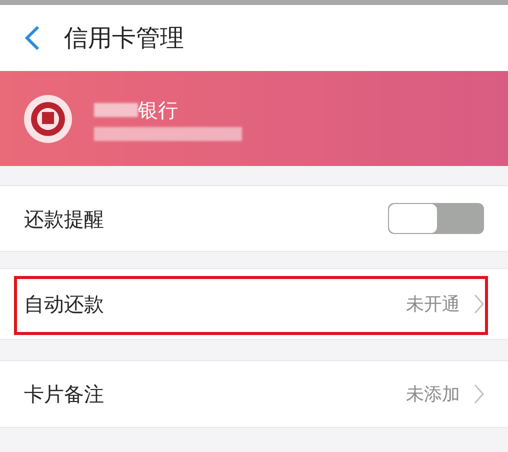  Describe the element at coordinates (64, 219) in the screenshot. I see `row-label: 还款提醒` at that location.